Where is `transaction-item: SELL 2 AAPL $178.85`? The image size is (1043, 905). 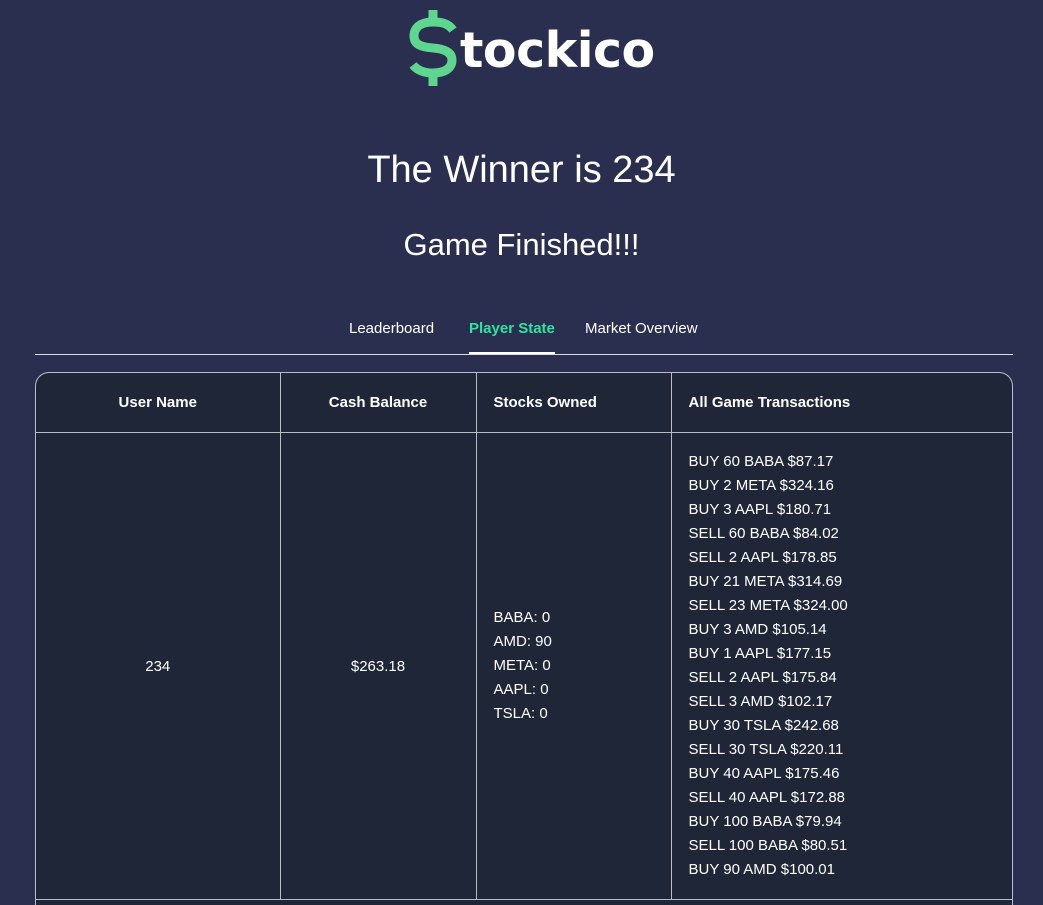 transaction-item: SELL 2 AAPL $178.85 is located at coordinates (762, 557).